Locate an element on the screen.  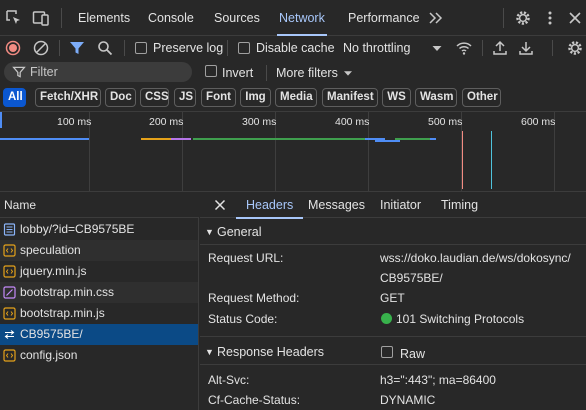
chip-css: CSS is located at coordinates (154, 97).